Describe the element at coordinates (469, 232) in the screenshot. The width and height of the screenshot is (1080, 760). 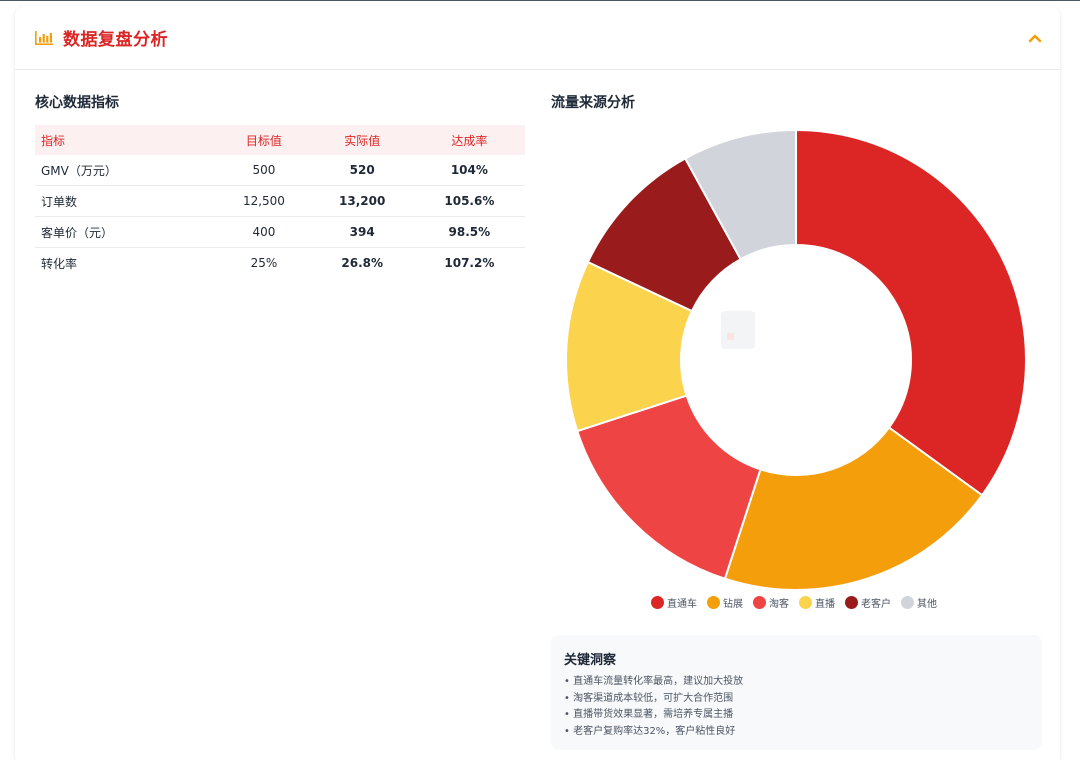
I see `metric-rate: 98.5%` at that location.